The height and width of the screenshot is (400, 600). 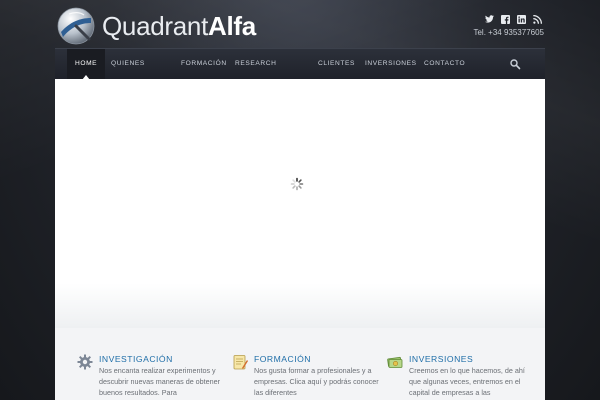 I want to click on money-icon, so click(x=395, y=362).